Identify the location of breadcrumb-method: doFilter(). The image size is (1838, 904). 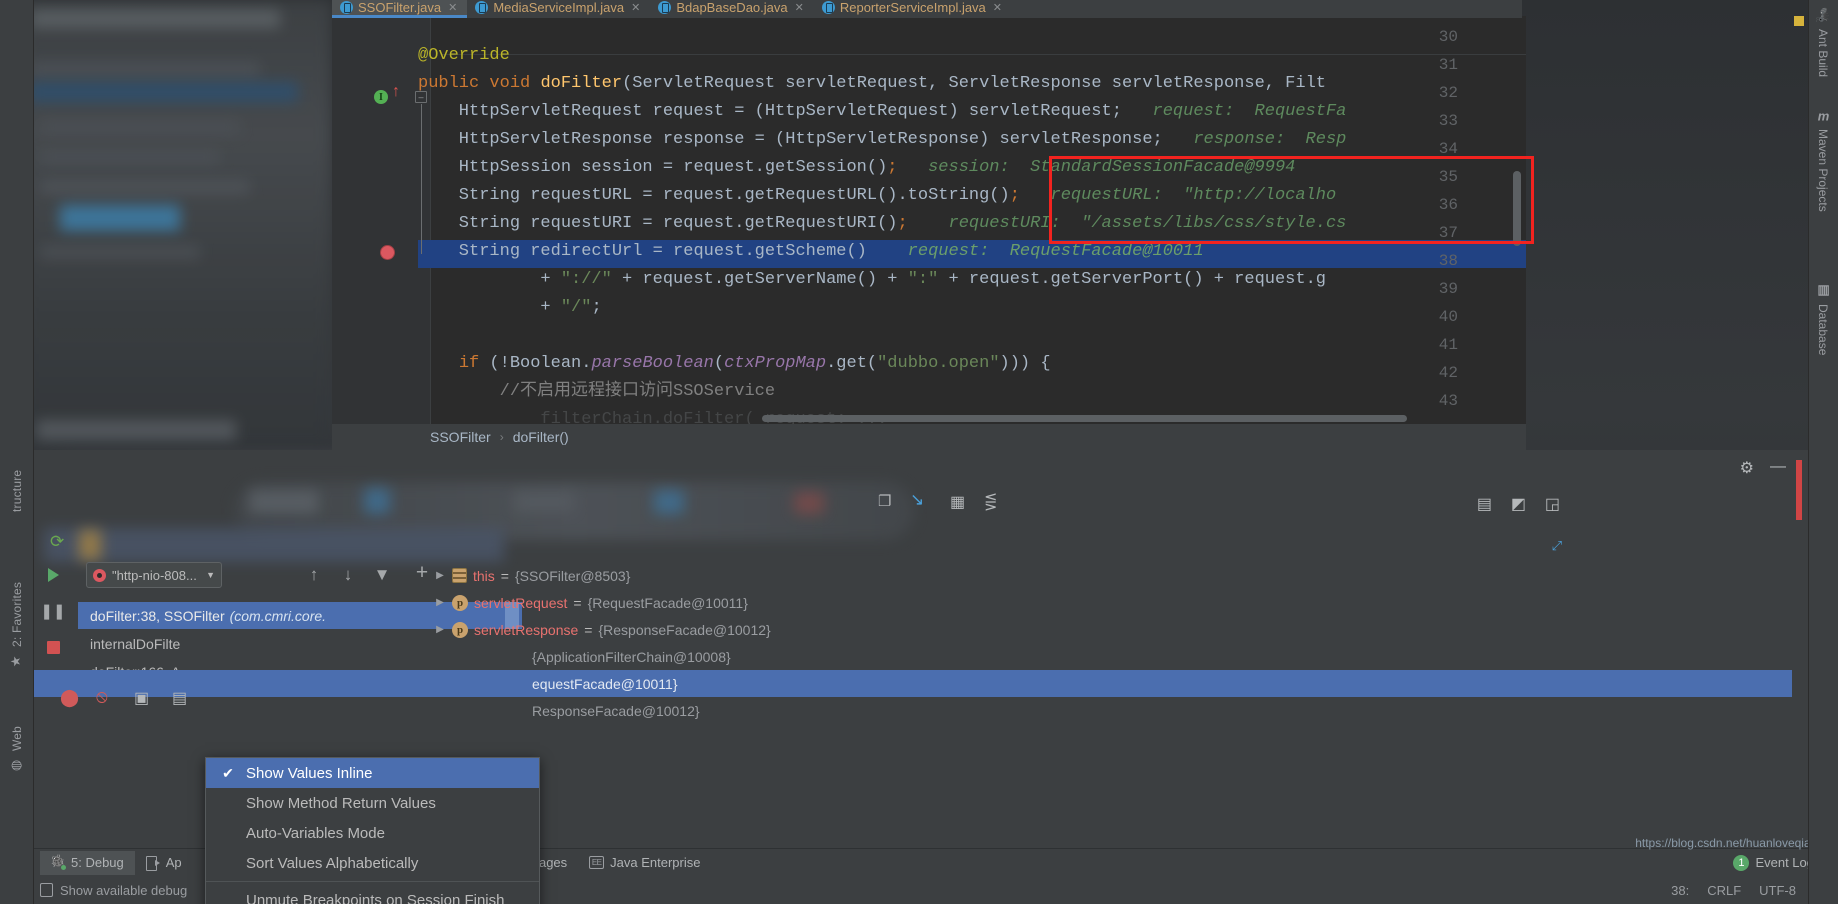
(541, 437).